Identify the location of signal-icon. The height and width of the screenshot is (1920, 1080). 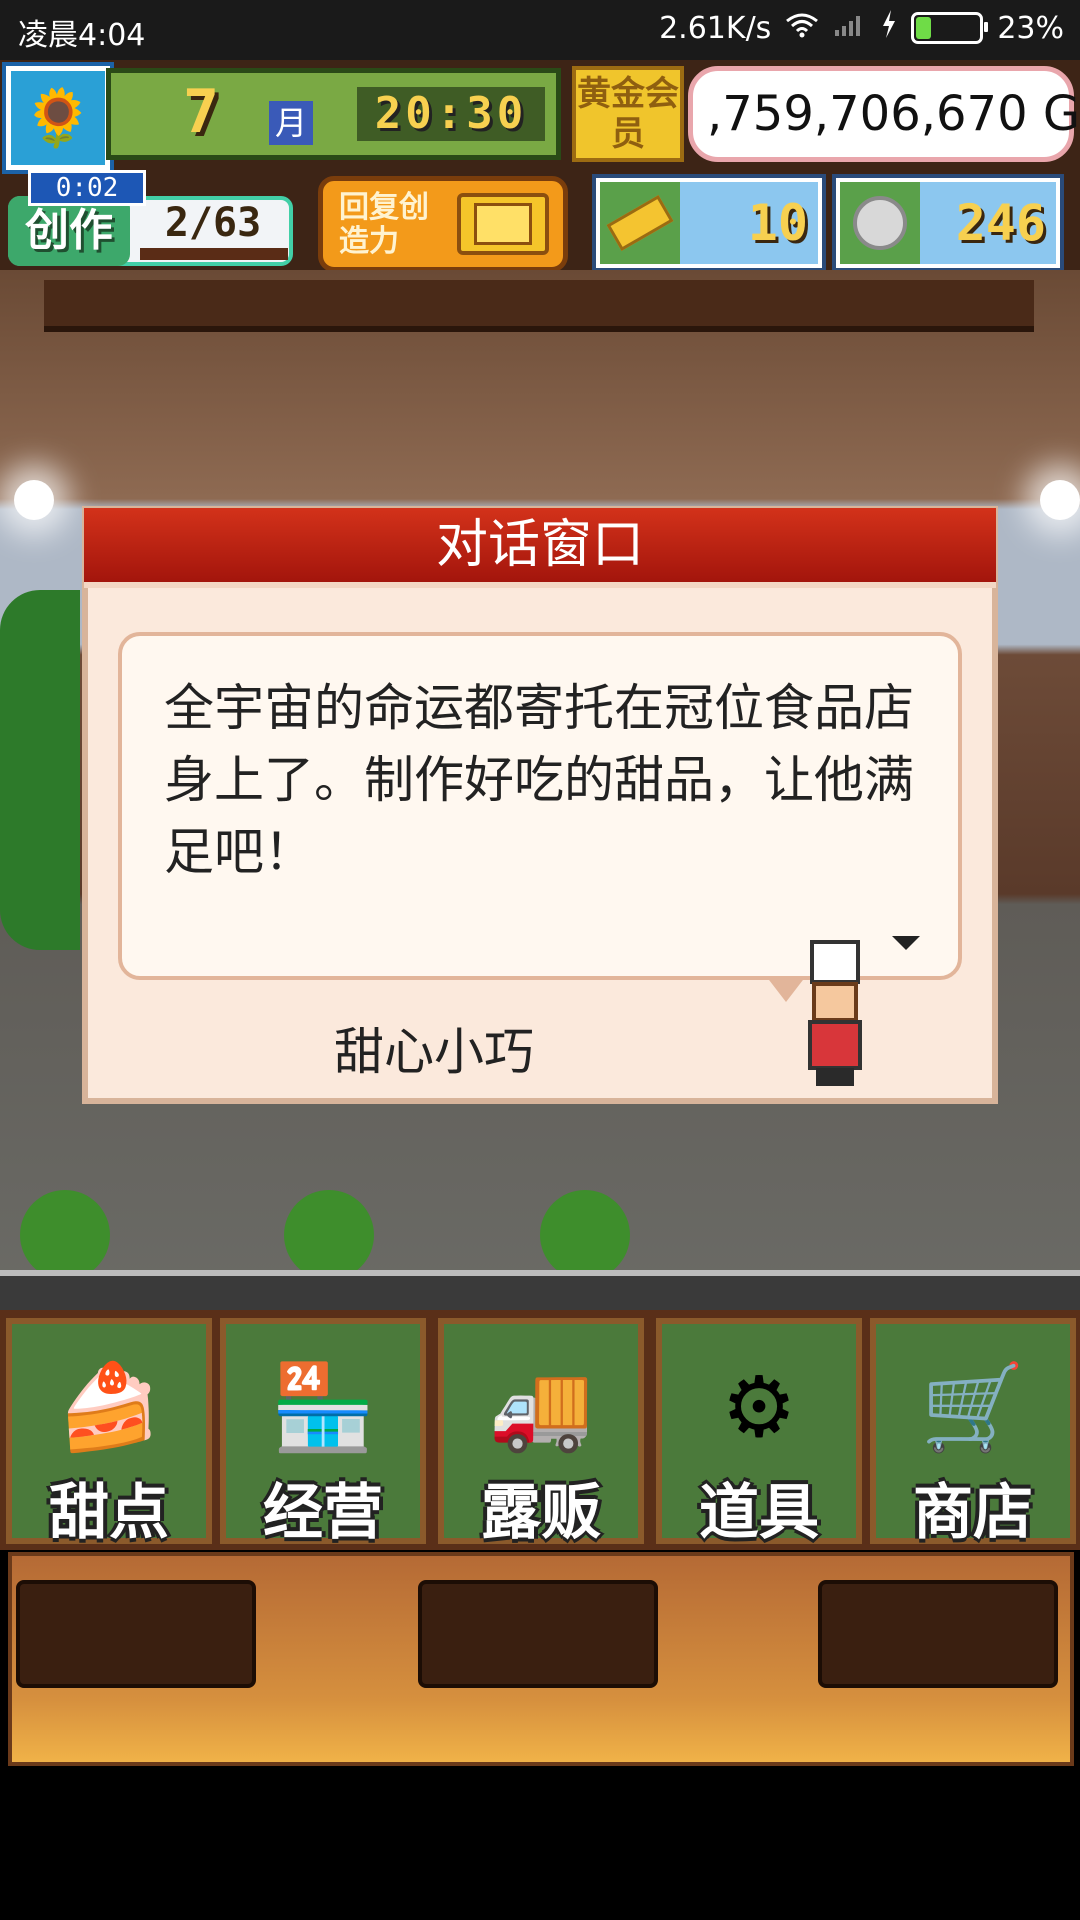
(850, 28).